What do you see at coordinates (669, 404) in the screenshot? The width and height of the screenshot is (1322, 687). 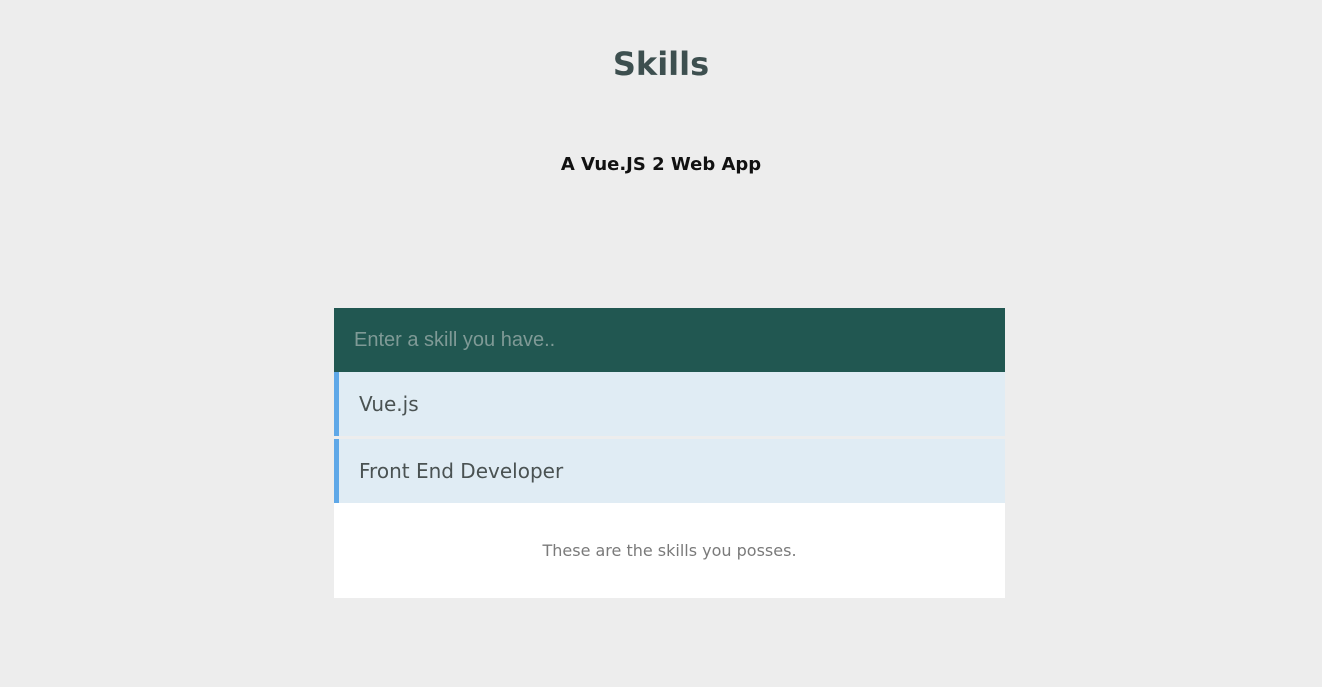 I see `skill-item-vuejs: Vue.js` at bounding box center [669, 404].